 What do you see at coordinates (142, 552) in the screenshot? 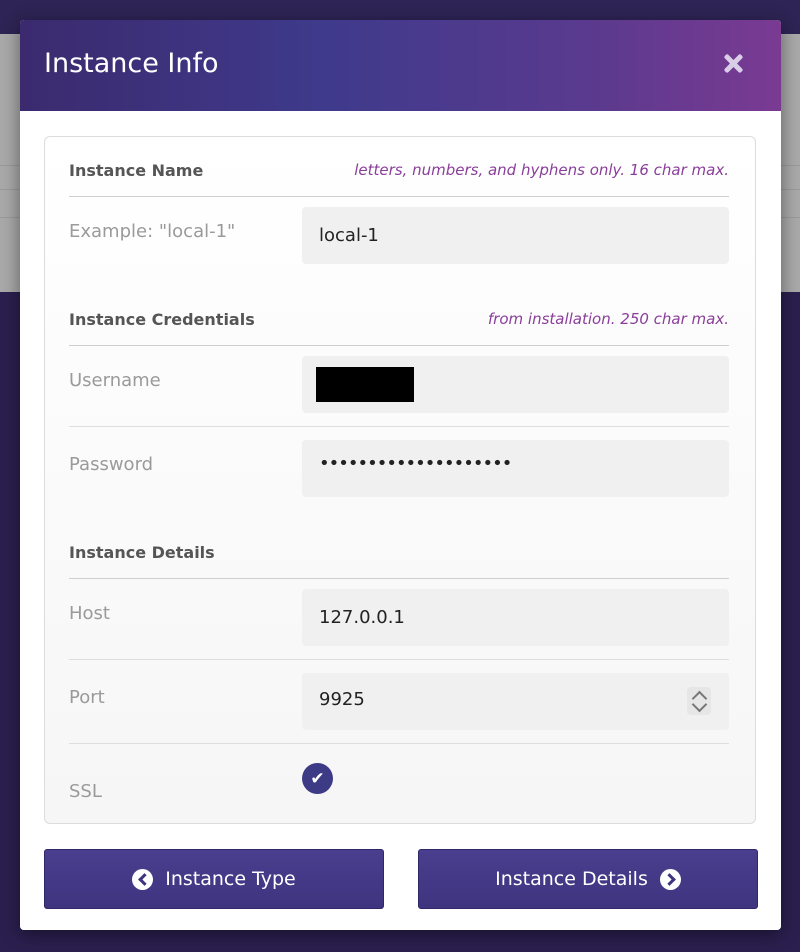
I see `section-label: Instance Details` at bounding box center [142, 552].